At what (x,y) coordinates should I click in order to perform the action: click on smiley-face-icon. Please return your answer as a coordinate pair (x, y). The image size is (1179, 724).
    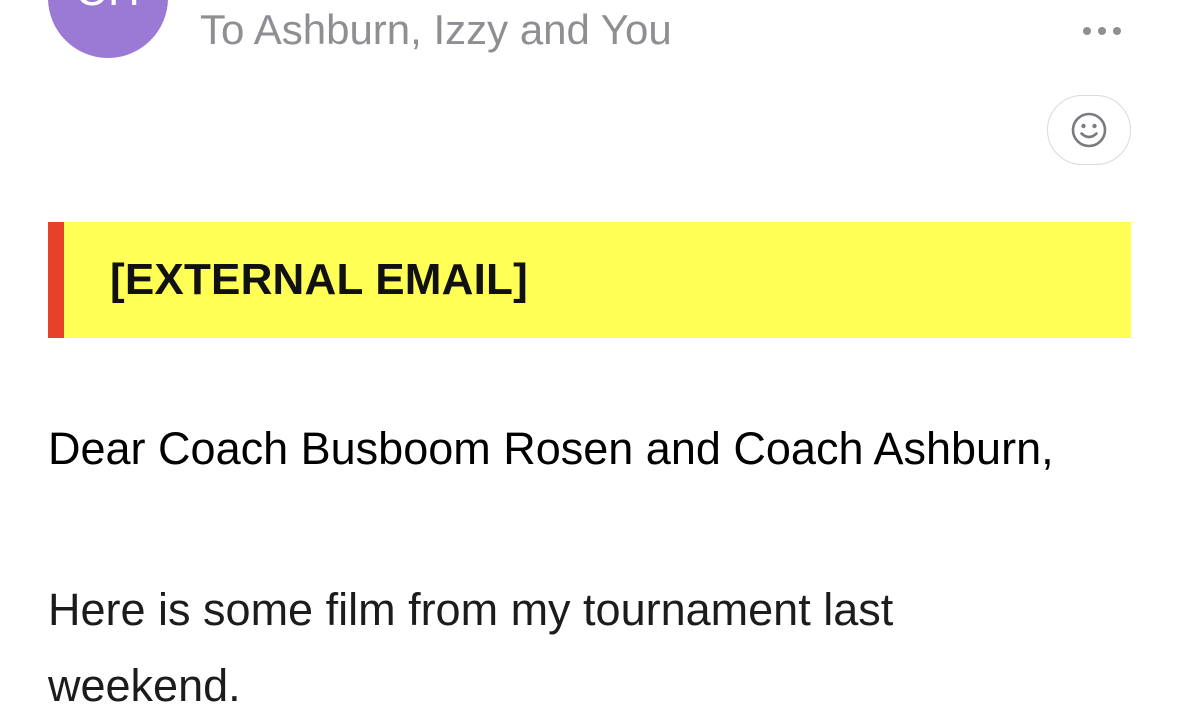
    Looking at the image, I should click on (1089, 130).